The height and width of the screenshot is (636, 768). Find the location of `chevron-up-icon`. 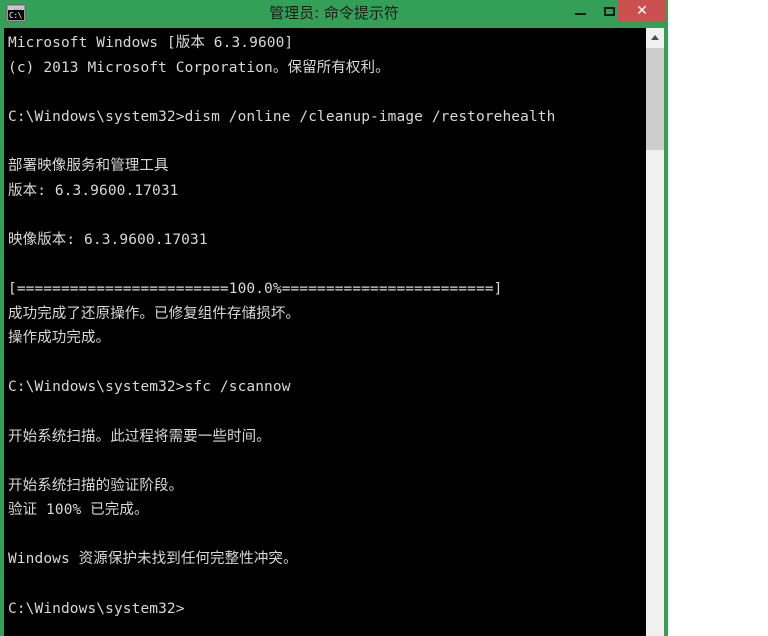

chevron-up-icon is located at coordinates (655, 37).